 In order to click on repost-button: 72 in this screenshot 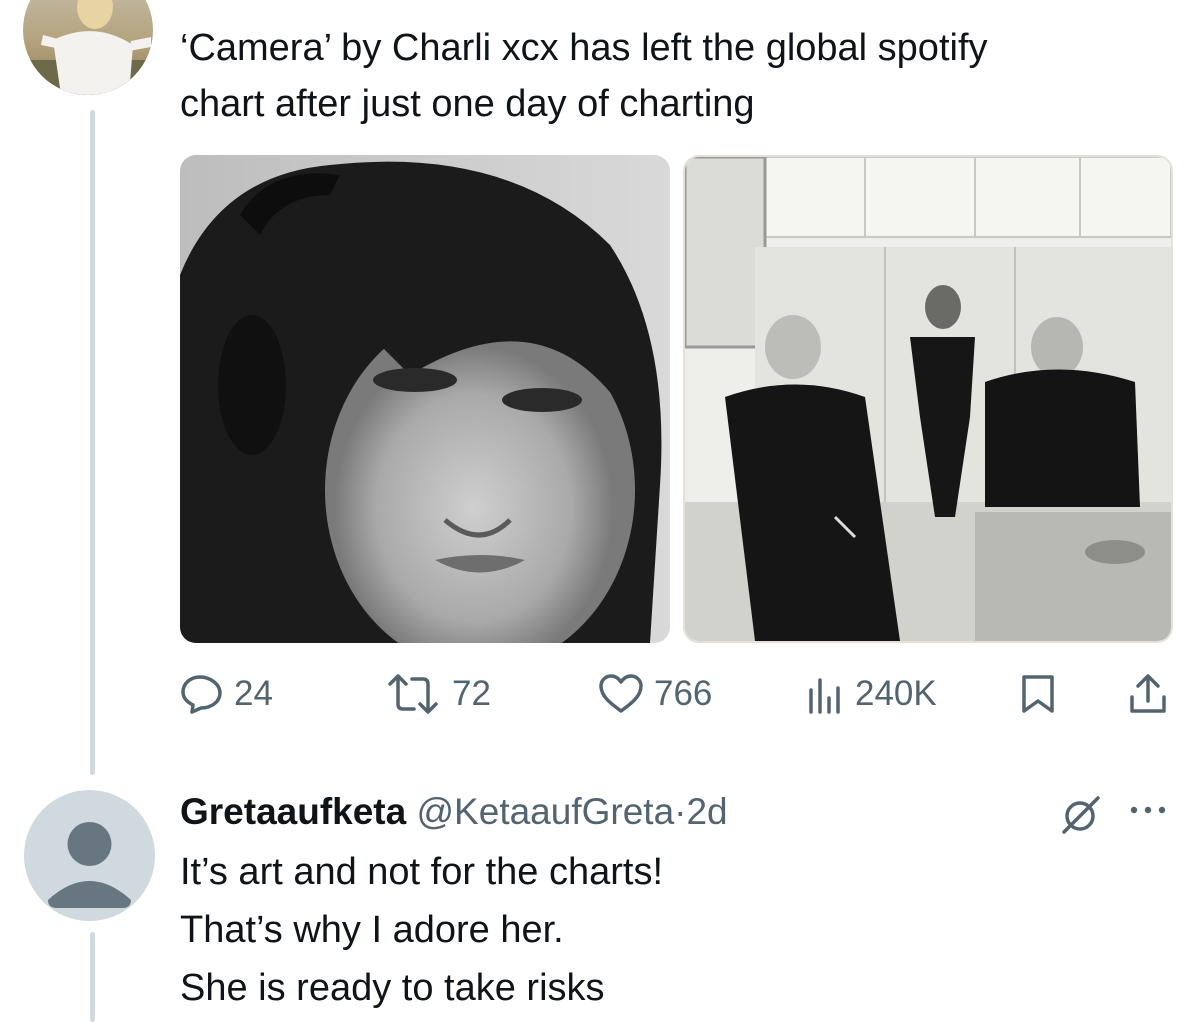, I will do `click(437, 694)`.